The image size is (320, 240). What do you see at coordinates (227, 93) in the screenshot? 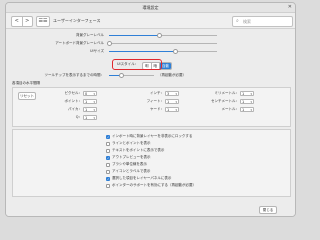
I see `millimeters-label: ミリメートル：` at bounding box center [227, 93].